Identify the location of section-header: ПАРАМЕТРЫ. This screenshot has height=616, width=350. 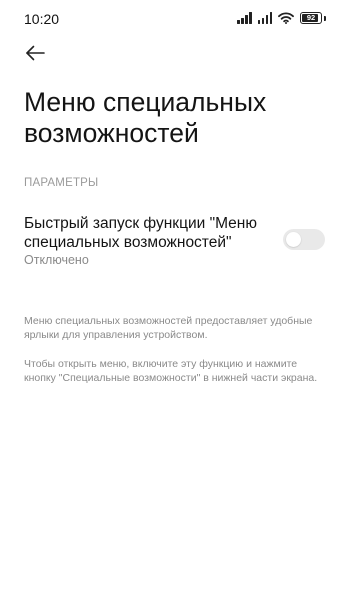
(61, 183).